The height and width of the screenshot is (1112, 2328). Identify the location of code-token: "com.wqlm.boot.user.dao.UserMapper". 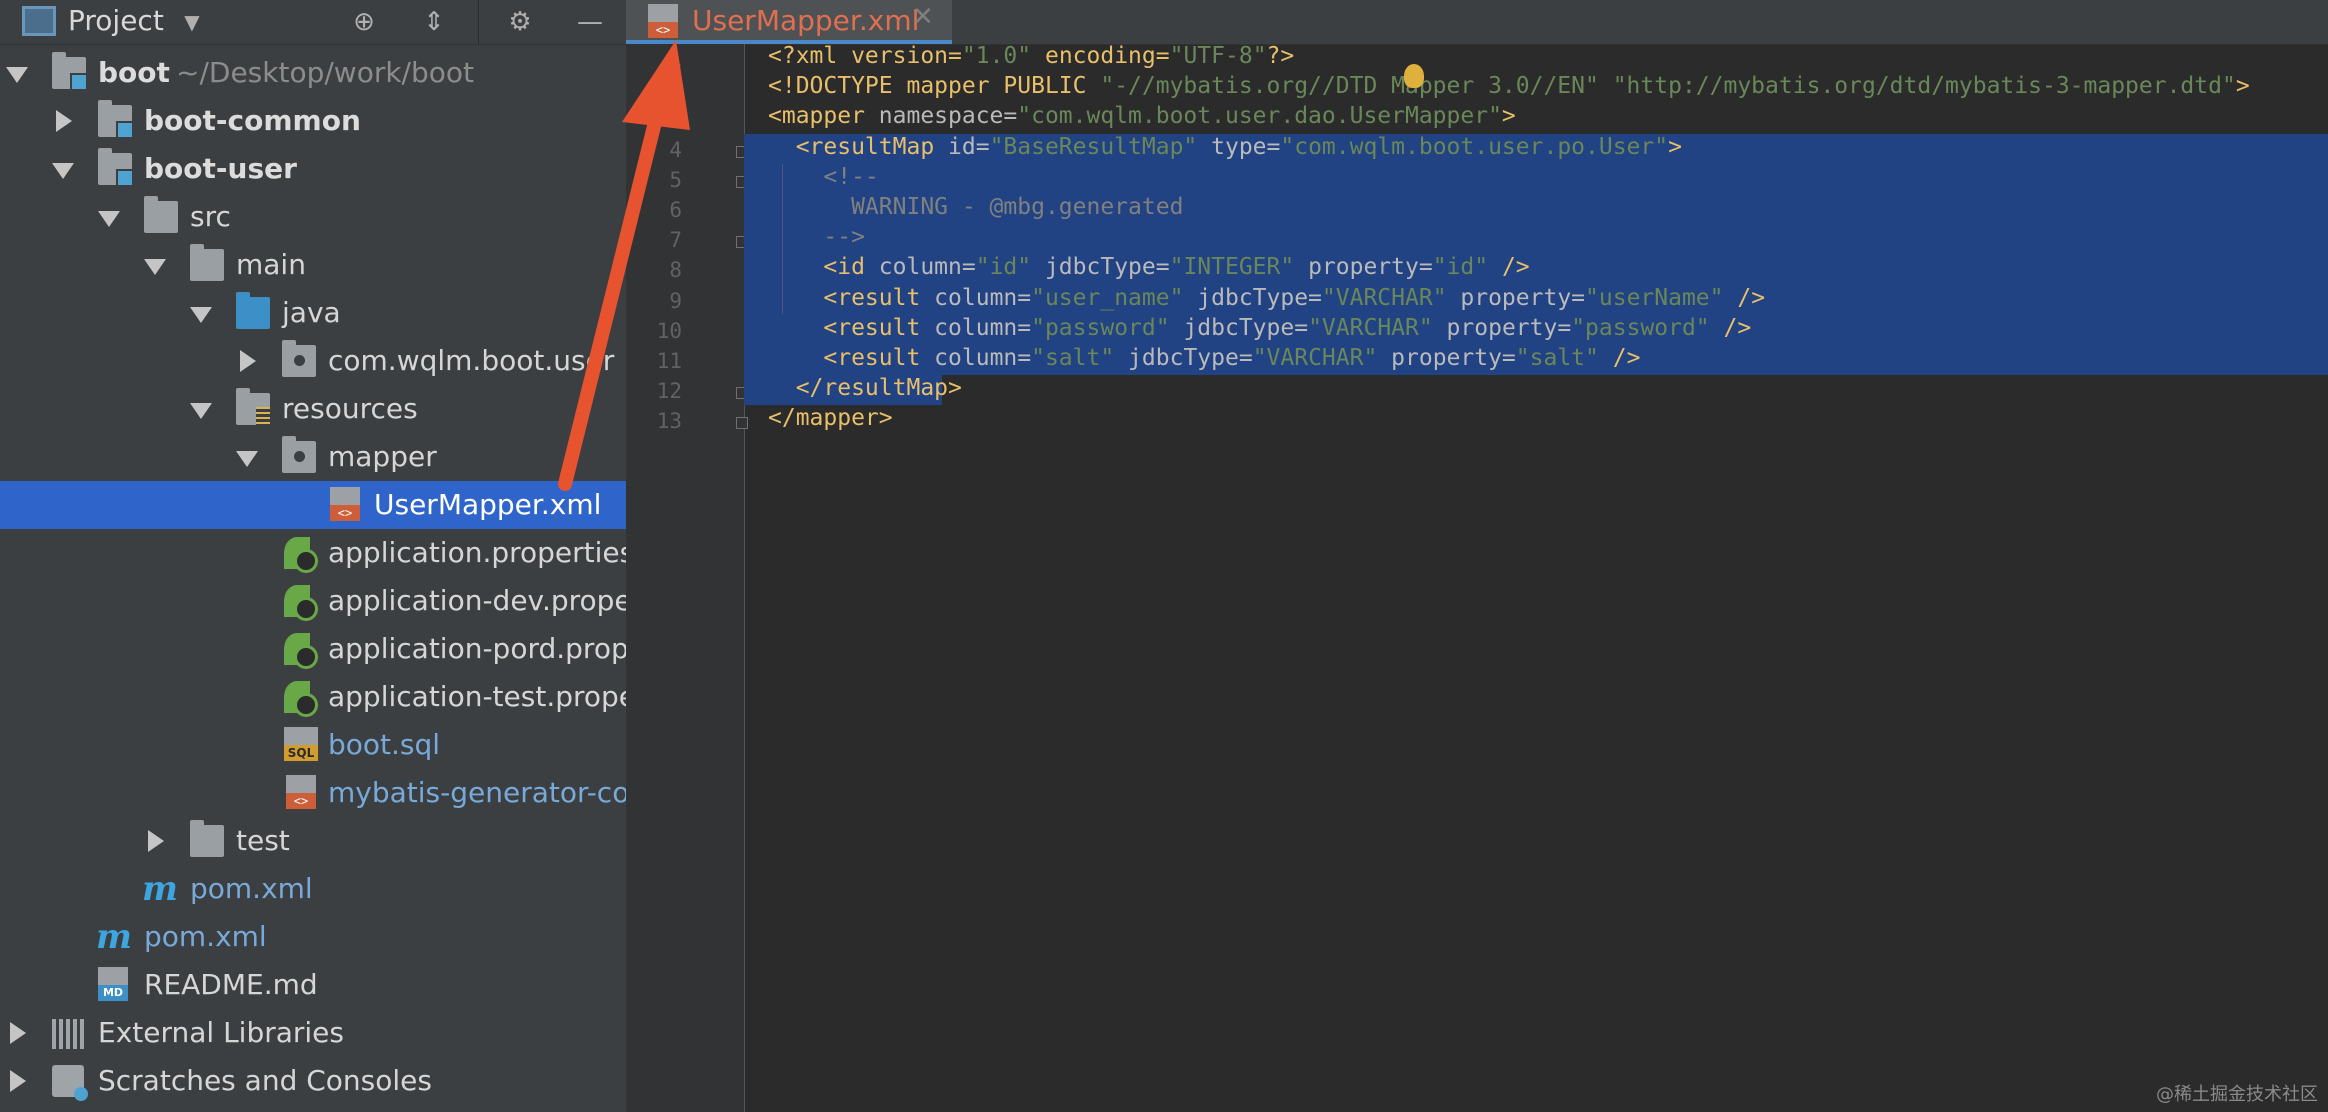
(1259, 116).